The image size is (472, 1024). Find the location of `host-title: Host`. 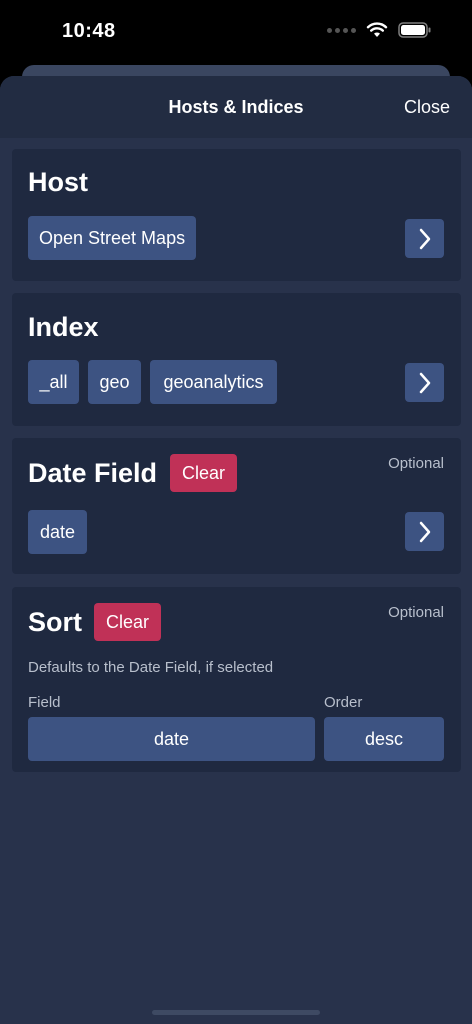

host-title: Host is located at coordinates (58, 182).